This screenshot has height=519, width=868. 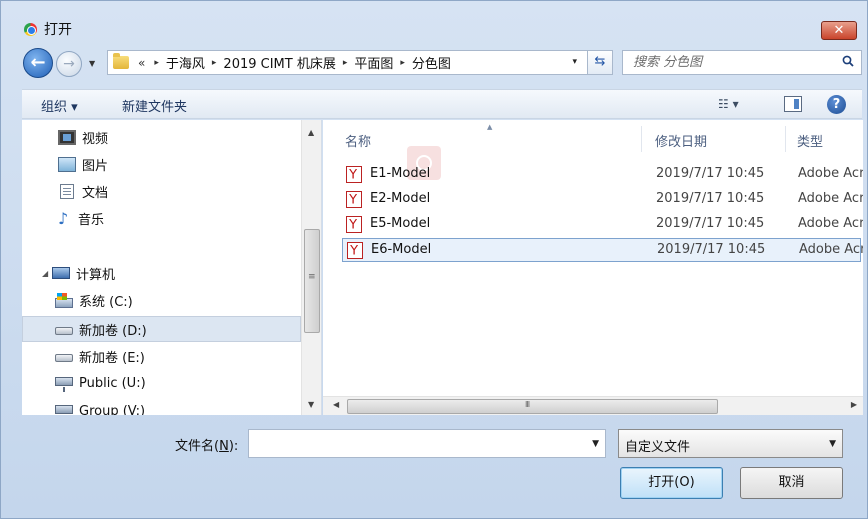 I want to click on view-options-button: ☷ ▾, so click(x=728, y=104).